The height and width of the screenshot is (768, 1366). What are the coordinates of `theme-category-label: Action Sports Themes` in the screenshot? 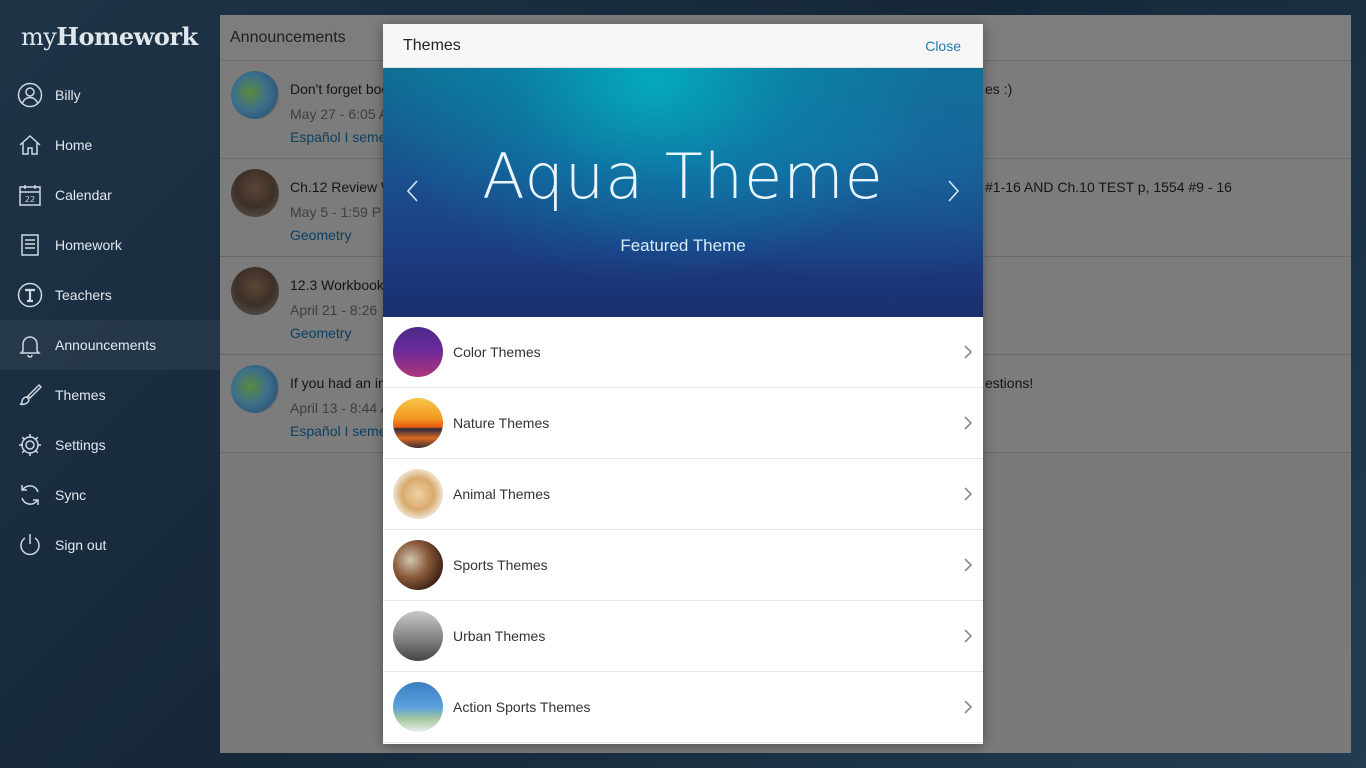 It's located at (522, 707).